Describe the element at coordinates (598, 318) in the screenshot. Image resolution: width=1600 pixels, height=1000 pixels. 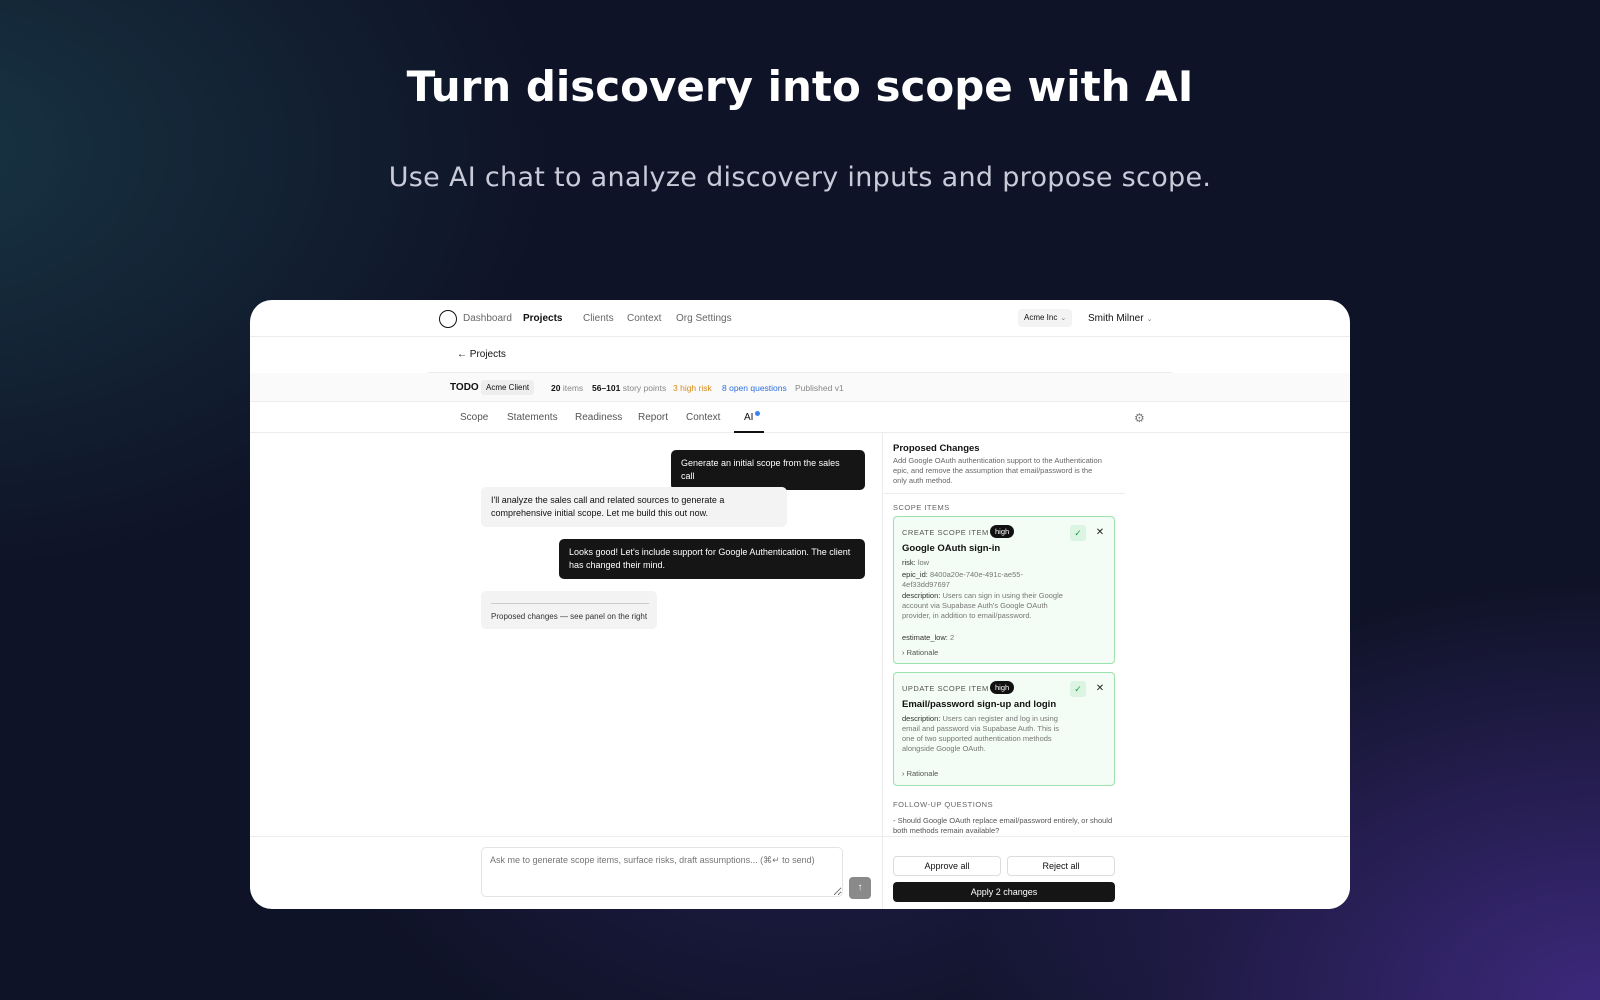
I see `nav-clients: Clients` at that location.